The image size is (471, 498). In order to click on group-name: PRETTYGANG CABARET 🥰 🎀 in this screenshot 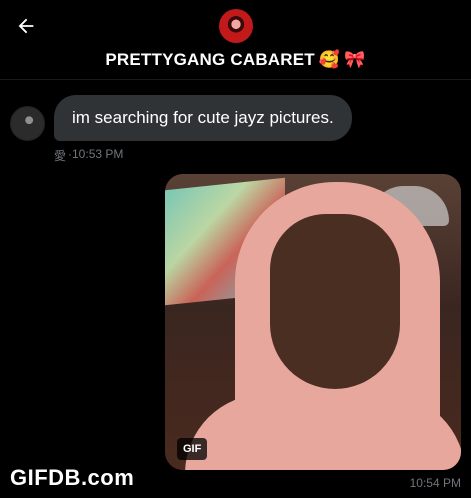, I will do `click(235, 60)`.